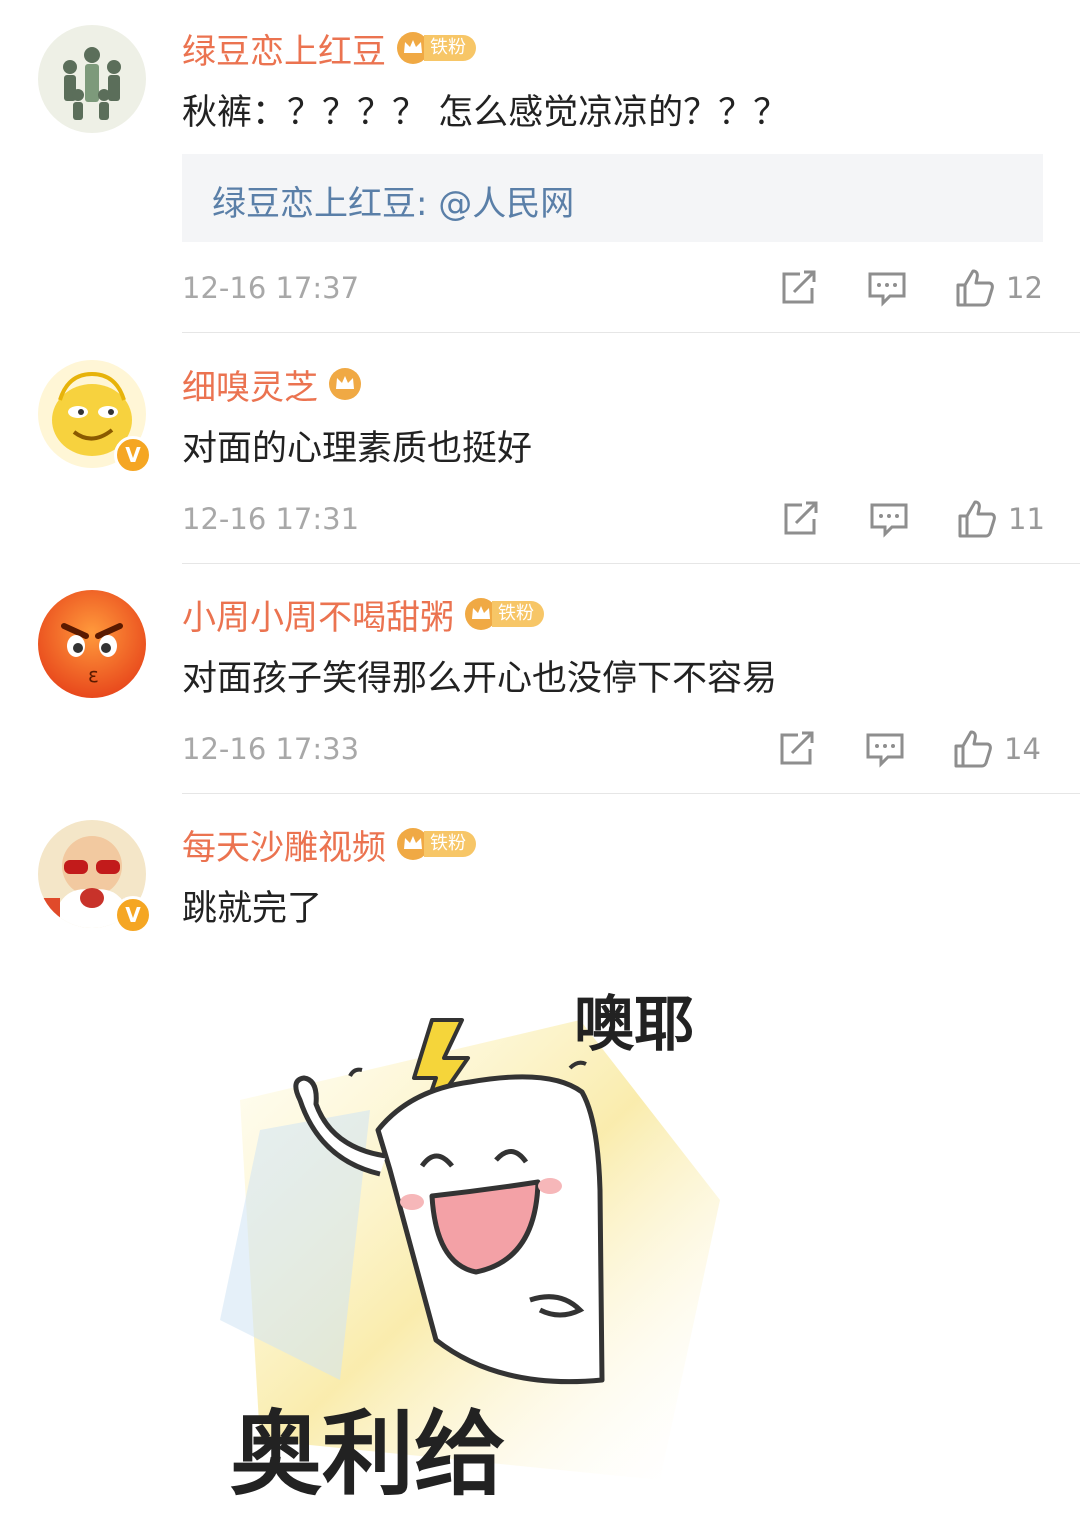  I want to click on timestamp: 12-16 17:33, so click(271, 749).